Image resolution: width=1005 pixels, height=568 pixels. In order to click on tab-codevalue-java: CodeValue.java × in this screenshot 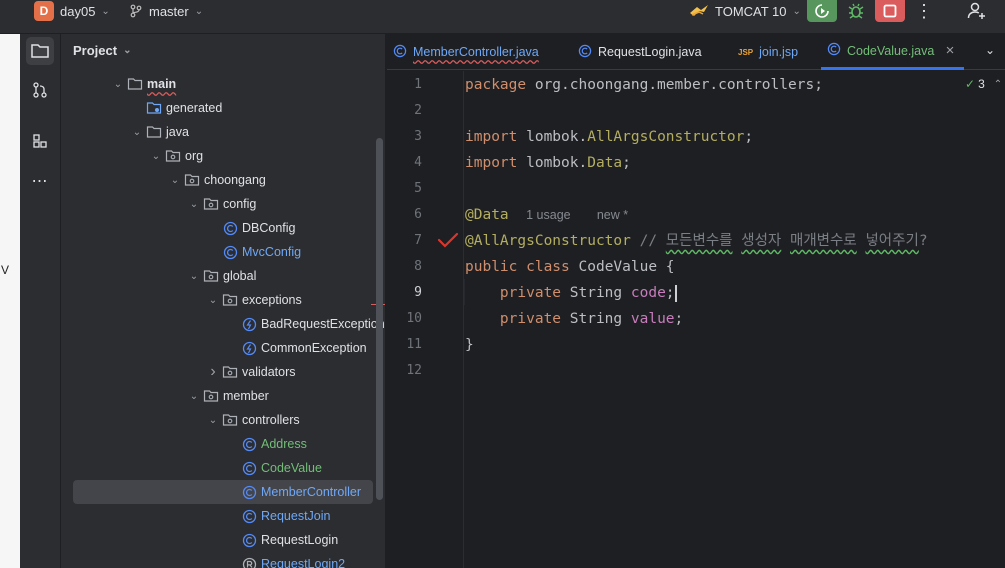, I will do `click(893, 52)`.